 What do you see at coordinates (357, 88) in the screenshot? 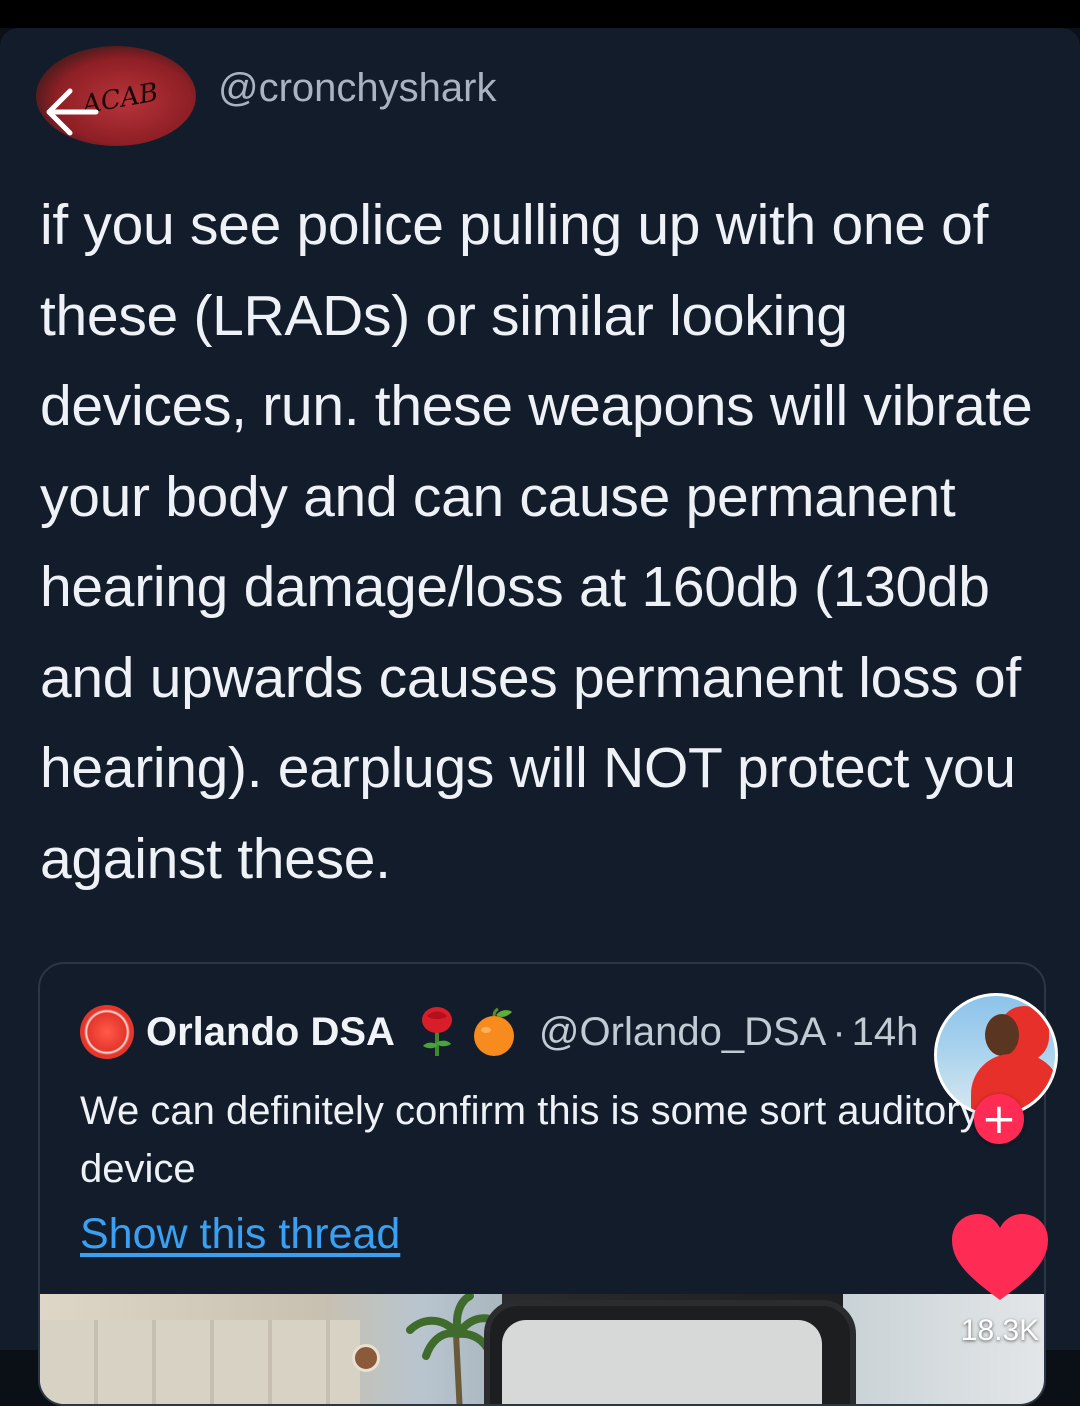
I see `author-handle: @cronchyshark` at bounding box center [357, 88].